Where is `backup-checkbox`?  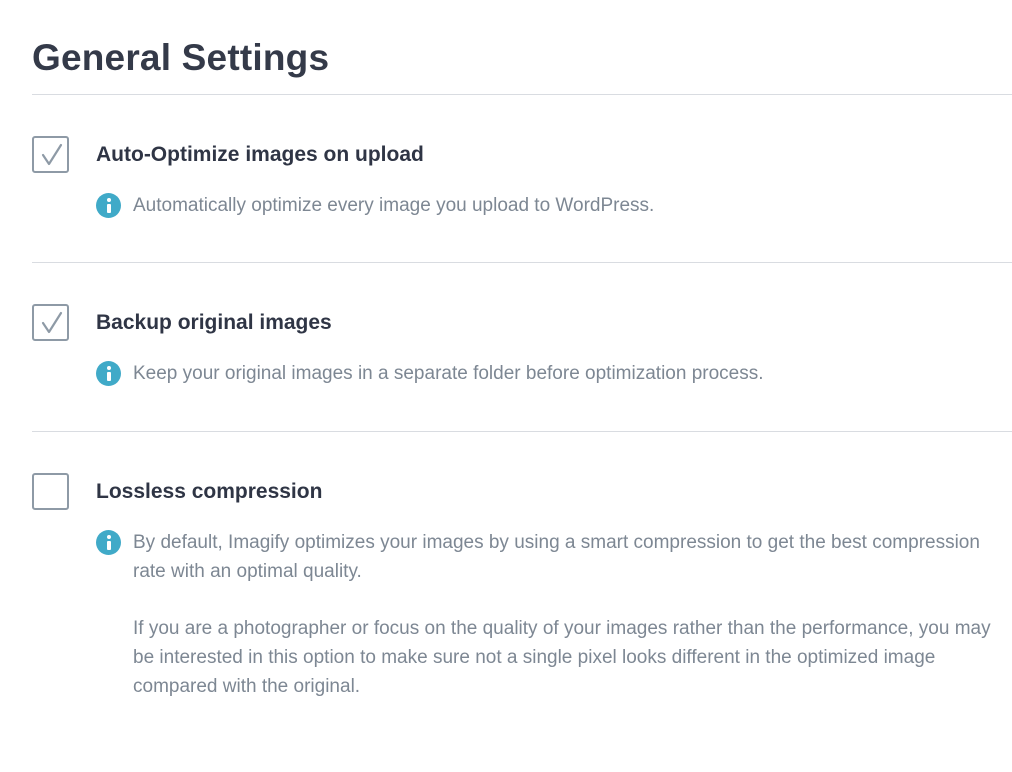 backup-checkbox is located at coordinates (50, 322).